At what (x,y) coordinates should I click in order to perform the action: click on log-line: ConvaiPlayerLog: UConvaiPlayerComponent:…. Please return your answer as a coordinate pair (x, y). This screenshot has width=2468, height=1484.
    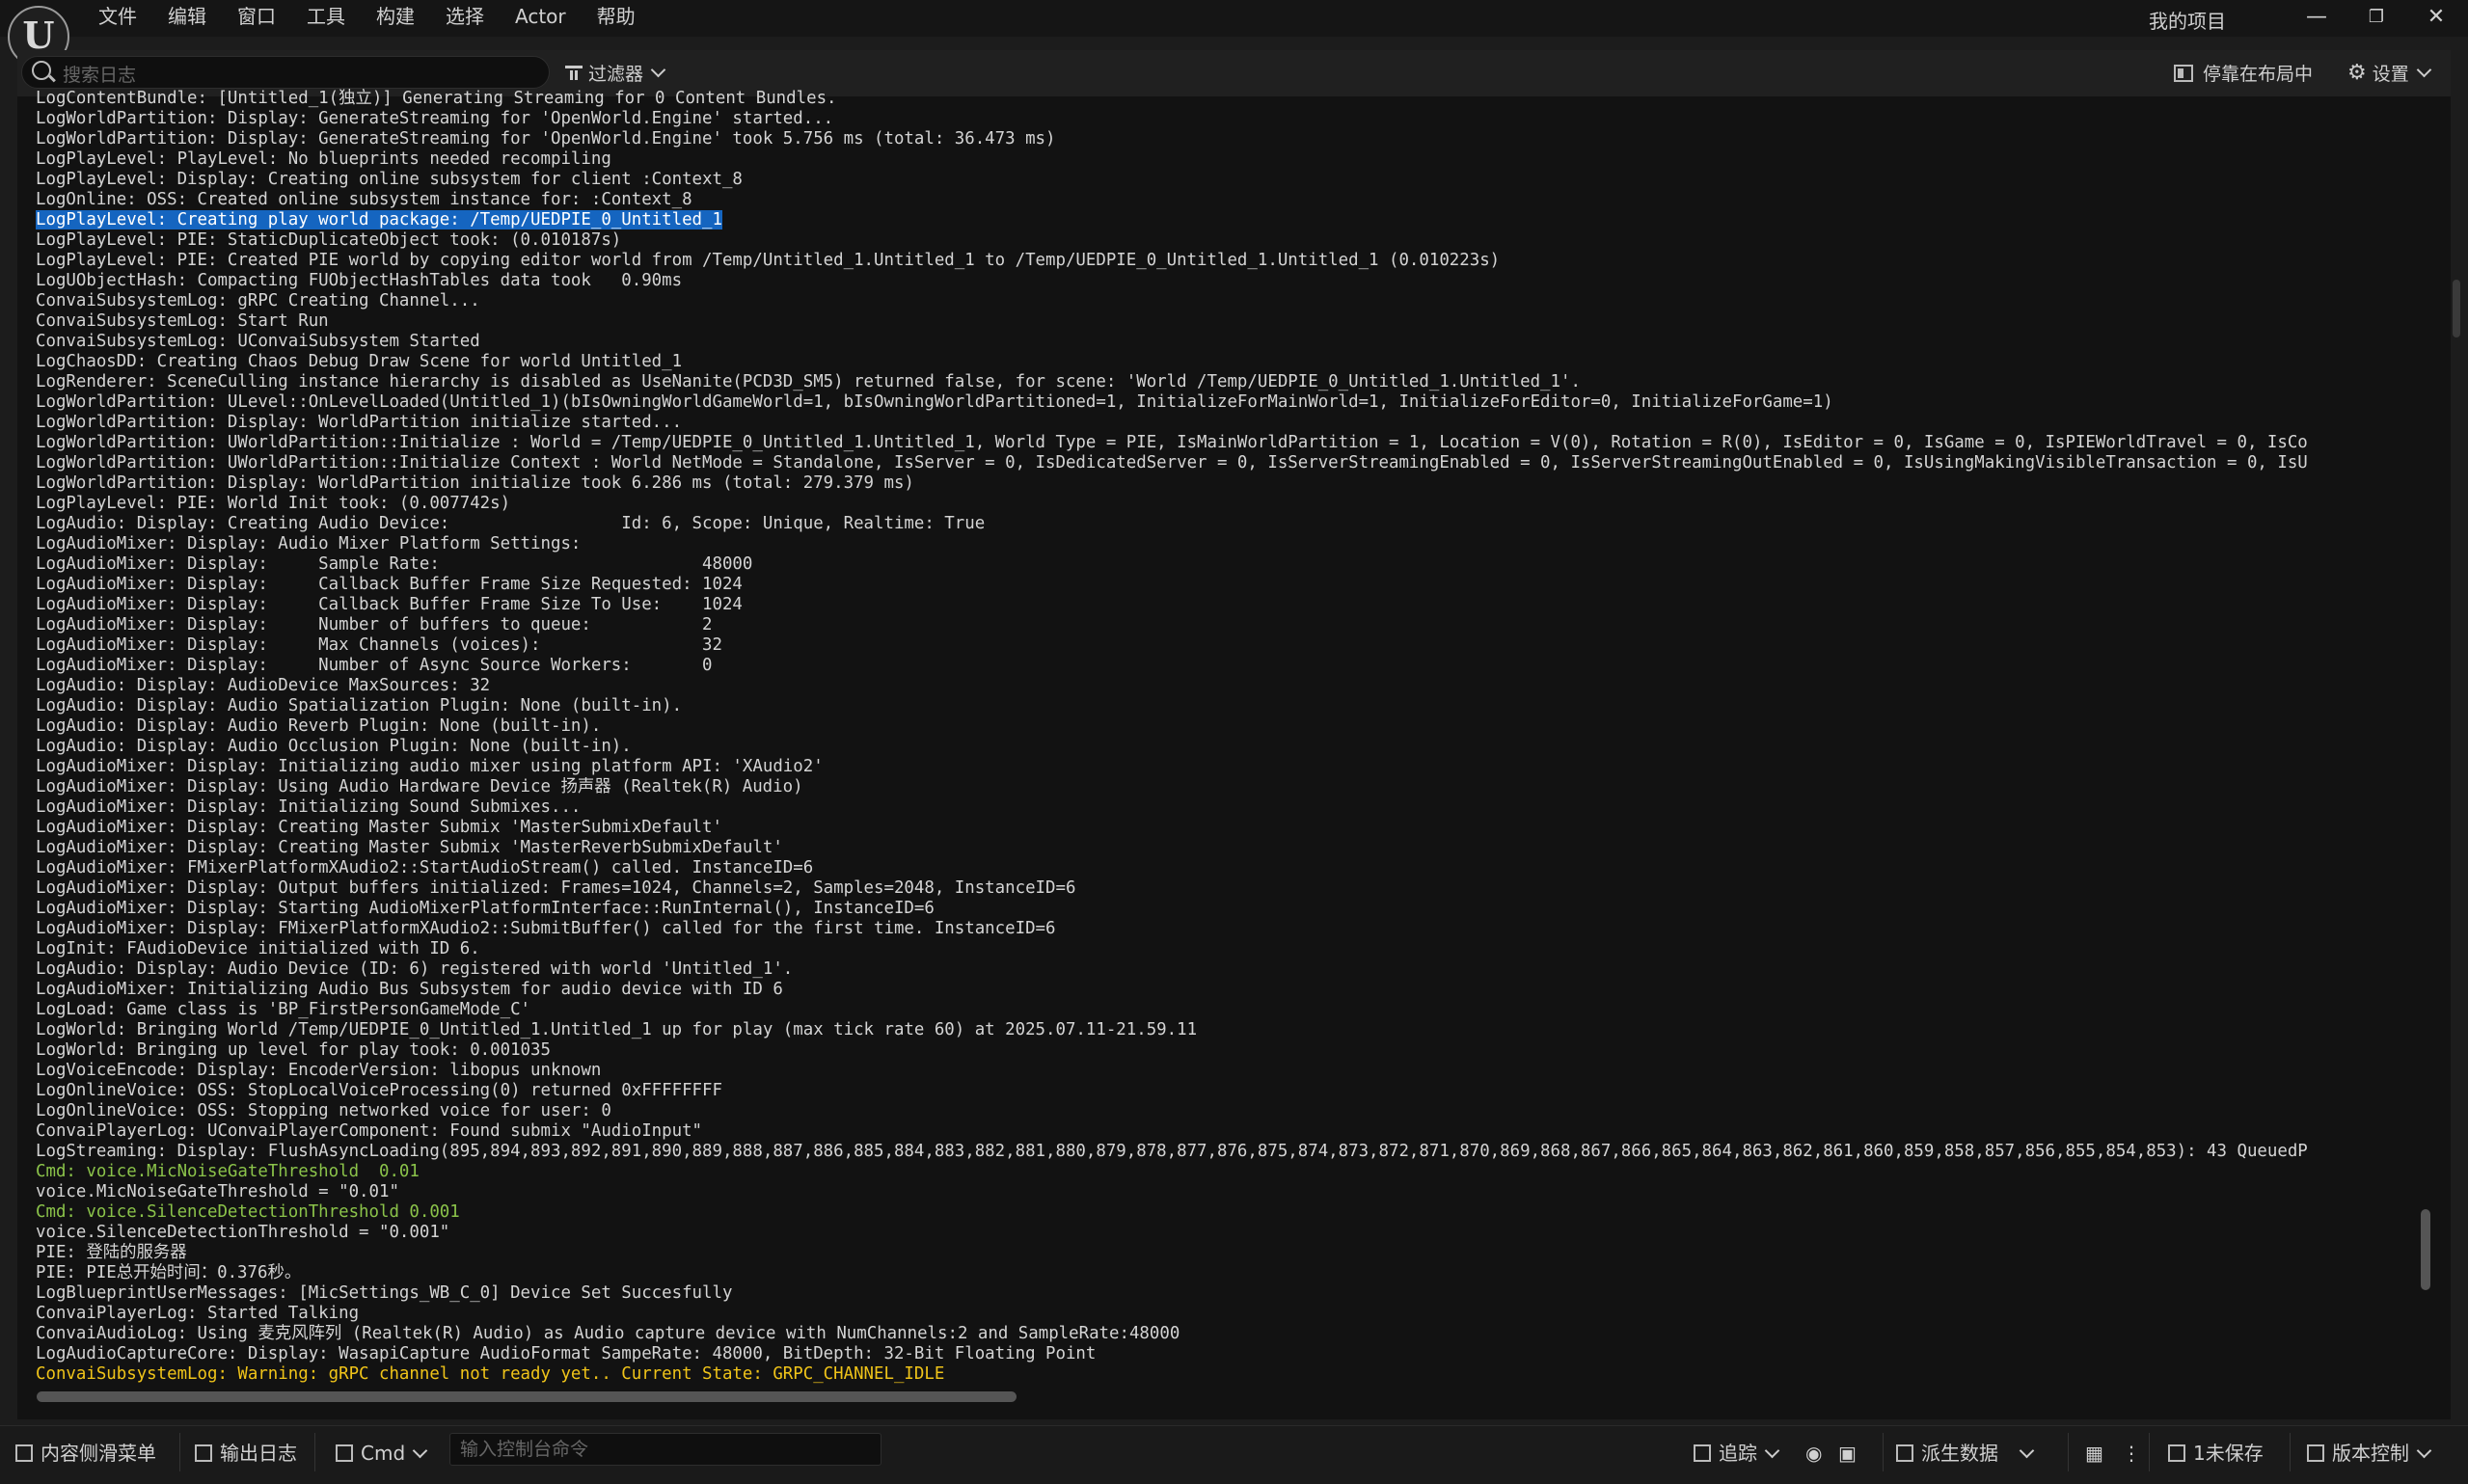
    Looking at the image, I should click on (1226, 1131).